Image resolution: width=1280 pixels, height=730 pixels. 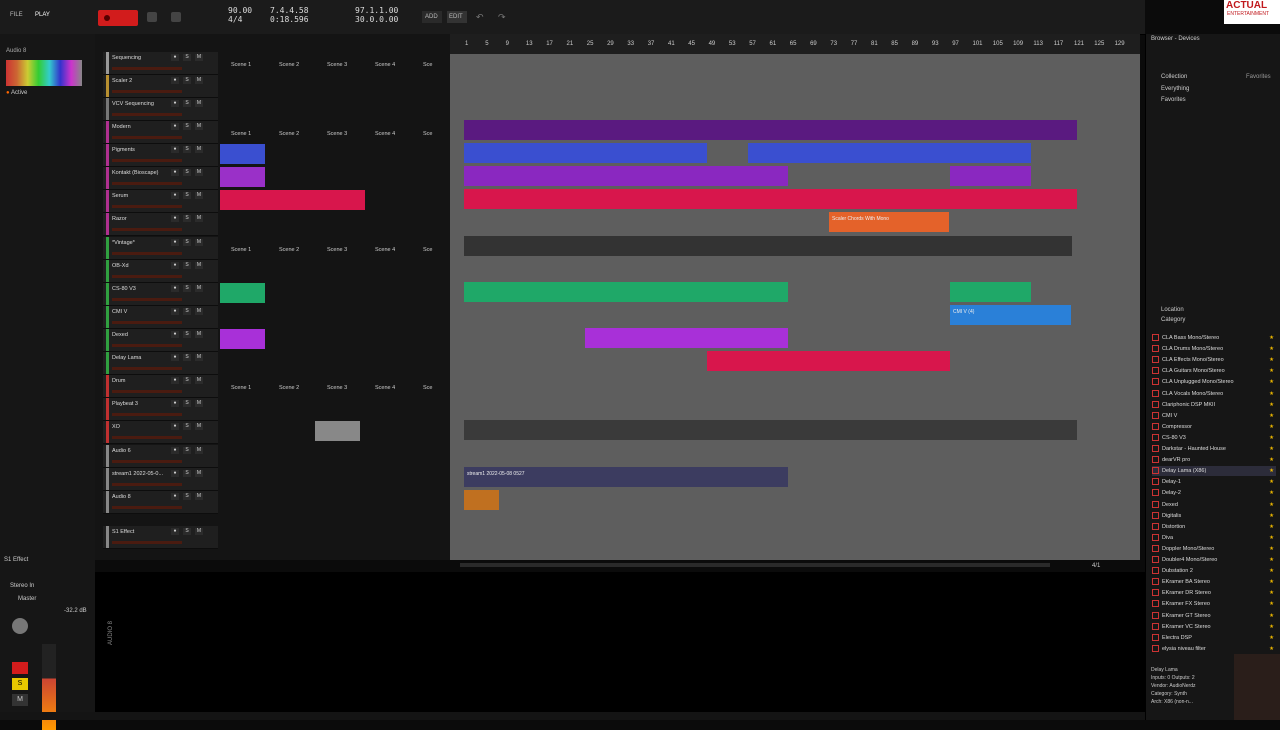 What do you see at coordinates (160, 340) in the screenshot?
I see `track-header: Dexed ● S M` at bounding box center [160, 340].